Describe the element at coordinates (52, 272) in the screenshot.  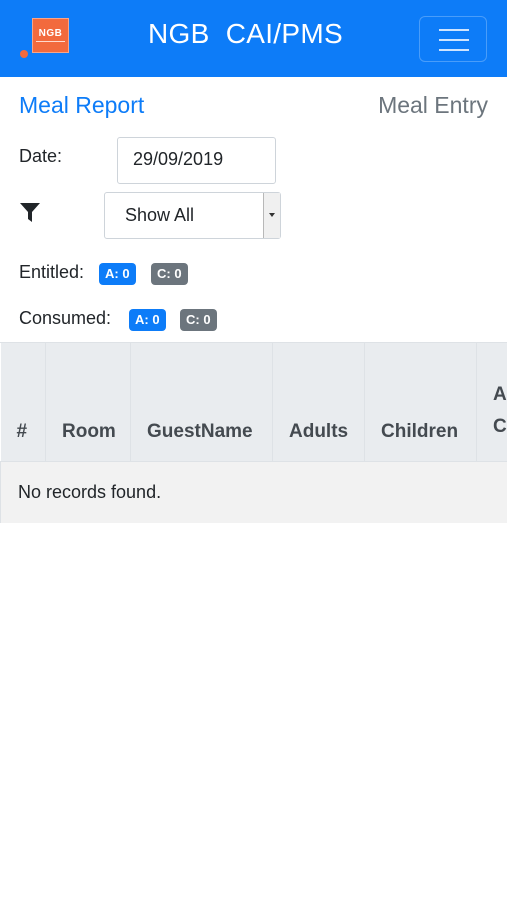
I see `entitled-label: Entitled:` at that location.